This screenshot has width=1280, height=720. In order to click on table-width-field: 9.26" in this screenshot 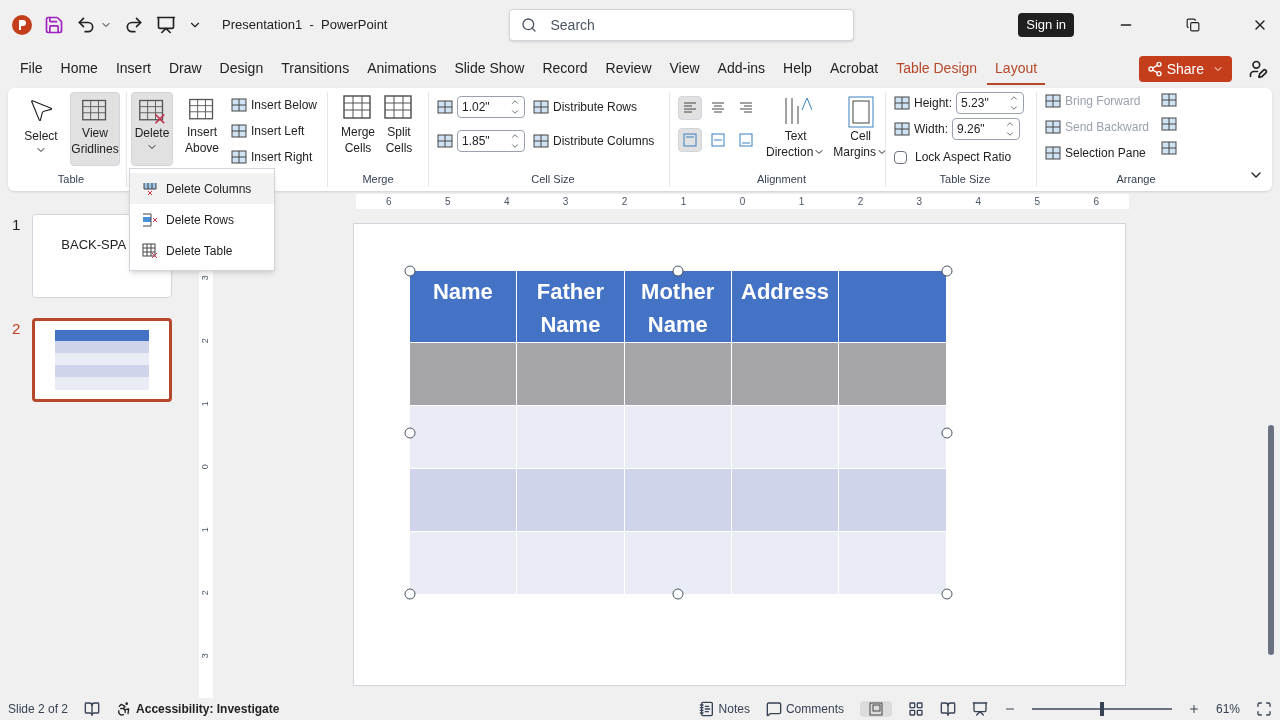, I will do `click(986, 129)`.